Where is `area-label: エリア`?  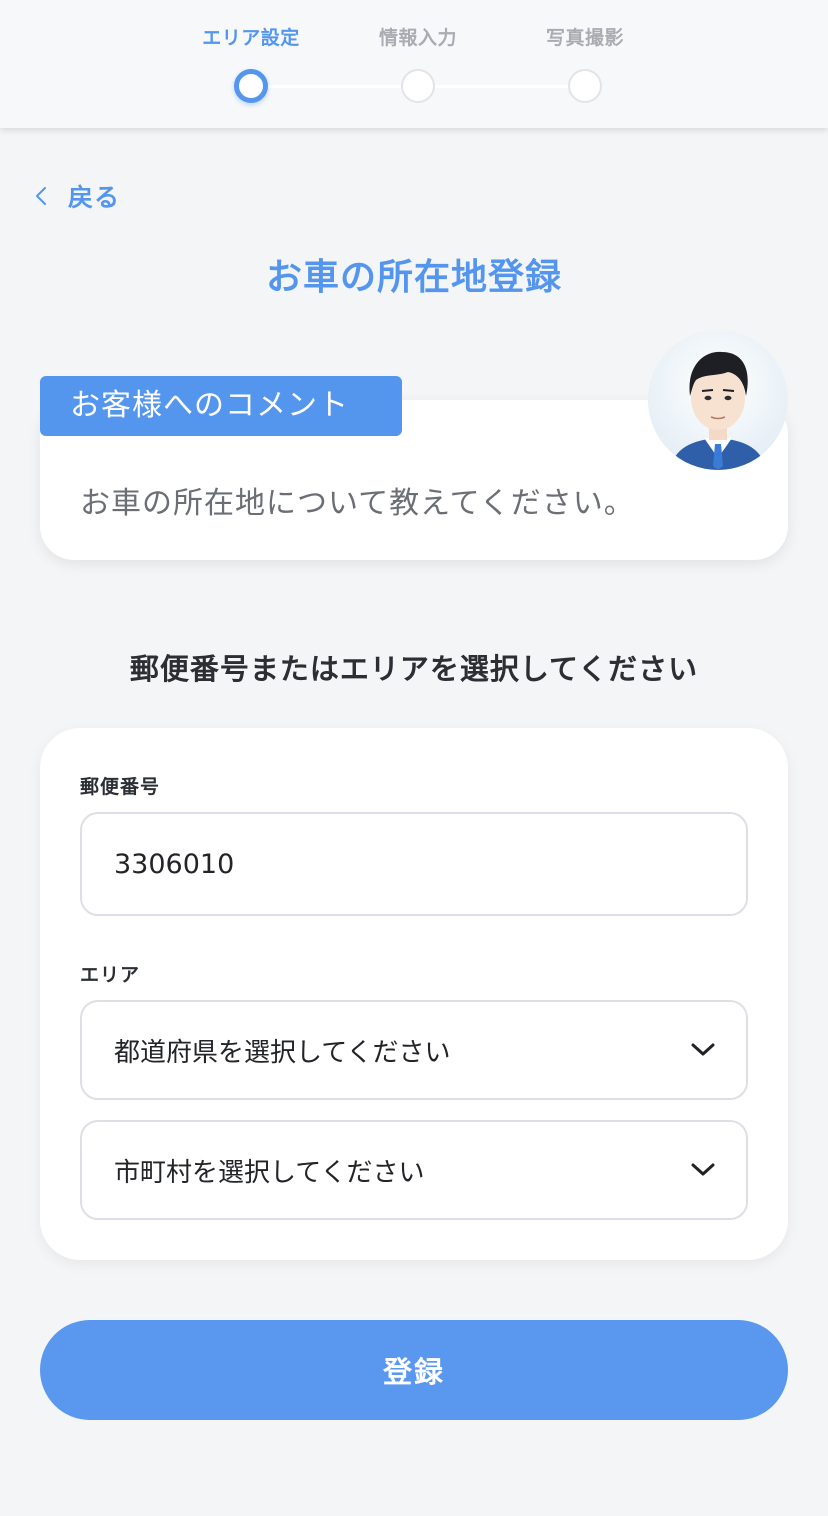
area-label: エリア is located at coordinates (110, 975).